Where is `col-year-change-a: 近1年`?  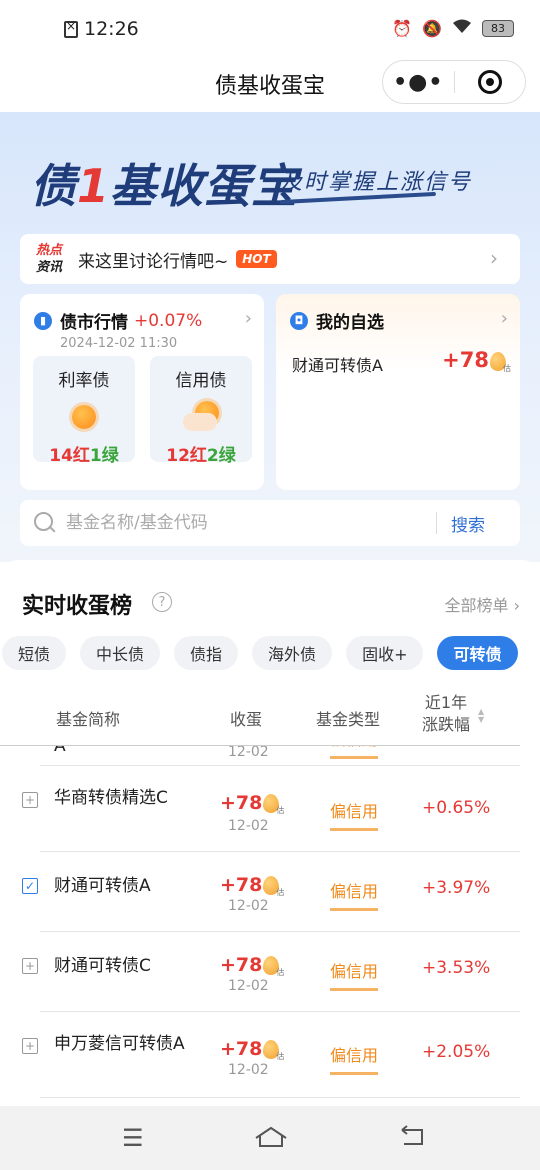 col-year-change-a: 近1年 is located at coordinates (446, 702).